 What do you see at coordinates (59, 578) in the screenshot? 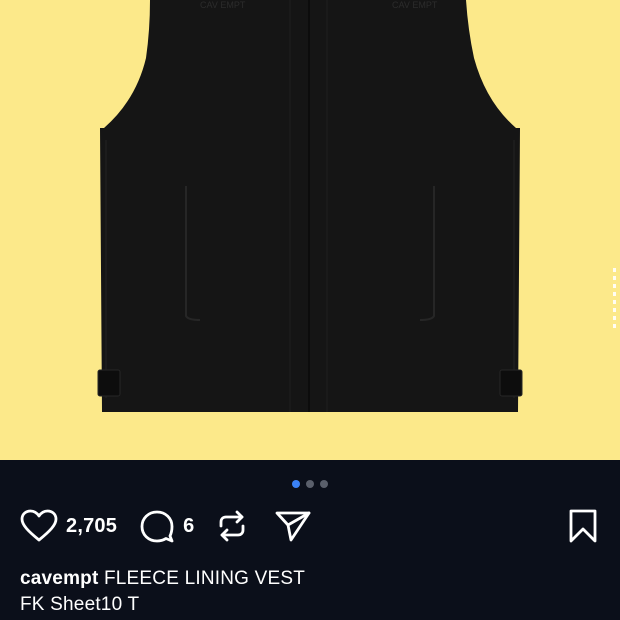
I see `caption-username: cavempt` at bounding box center [59, 578].